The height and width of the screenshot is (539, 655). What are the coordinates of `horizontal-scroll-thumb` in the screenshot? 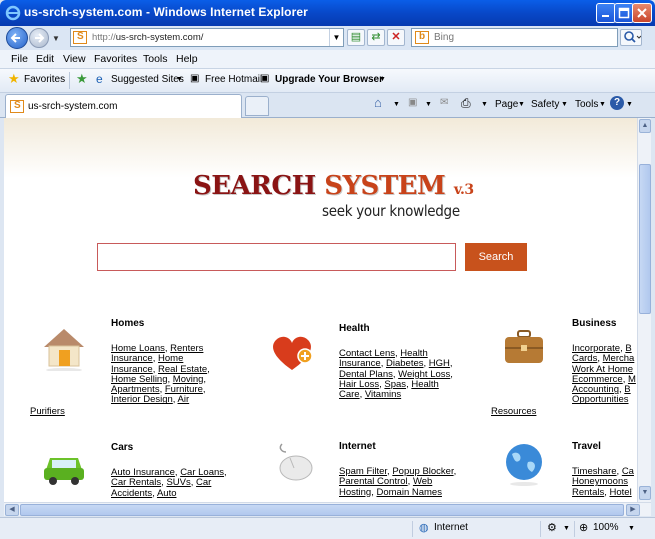 It's located at (322, 510).